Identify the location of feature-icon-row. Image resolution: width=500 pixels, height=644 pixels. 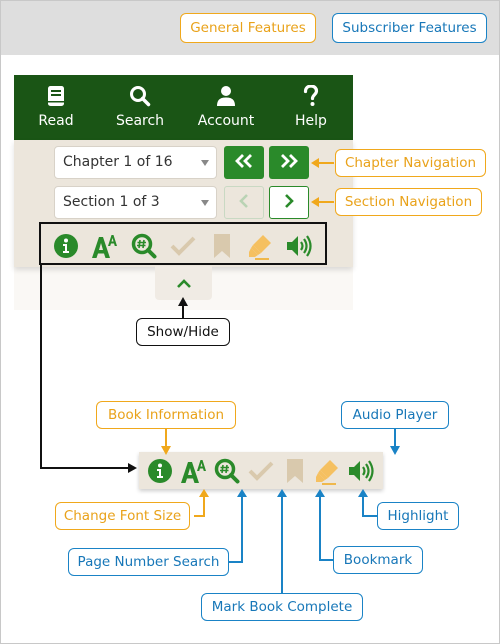
(183, 246).